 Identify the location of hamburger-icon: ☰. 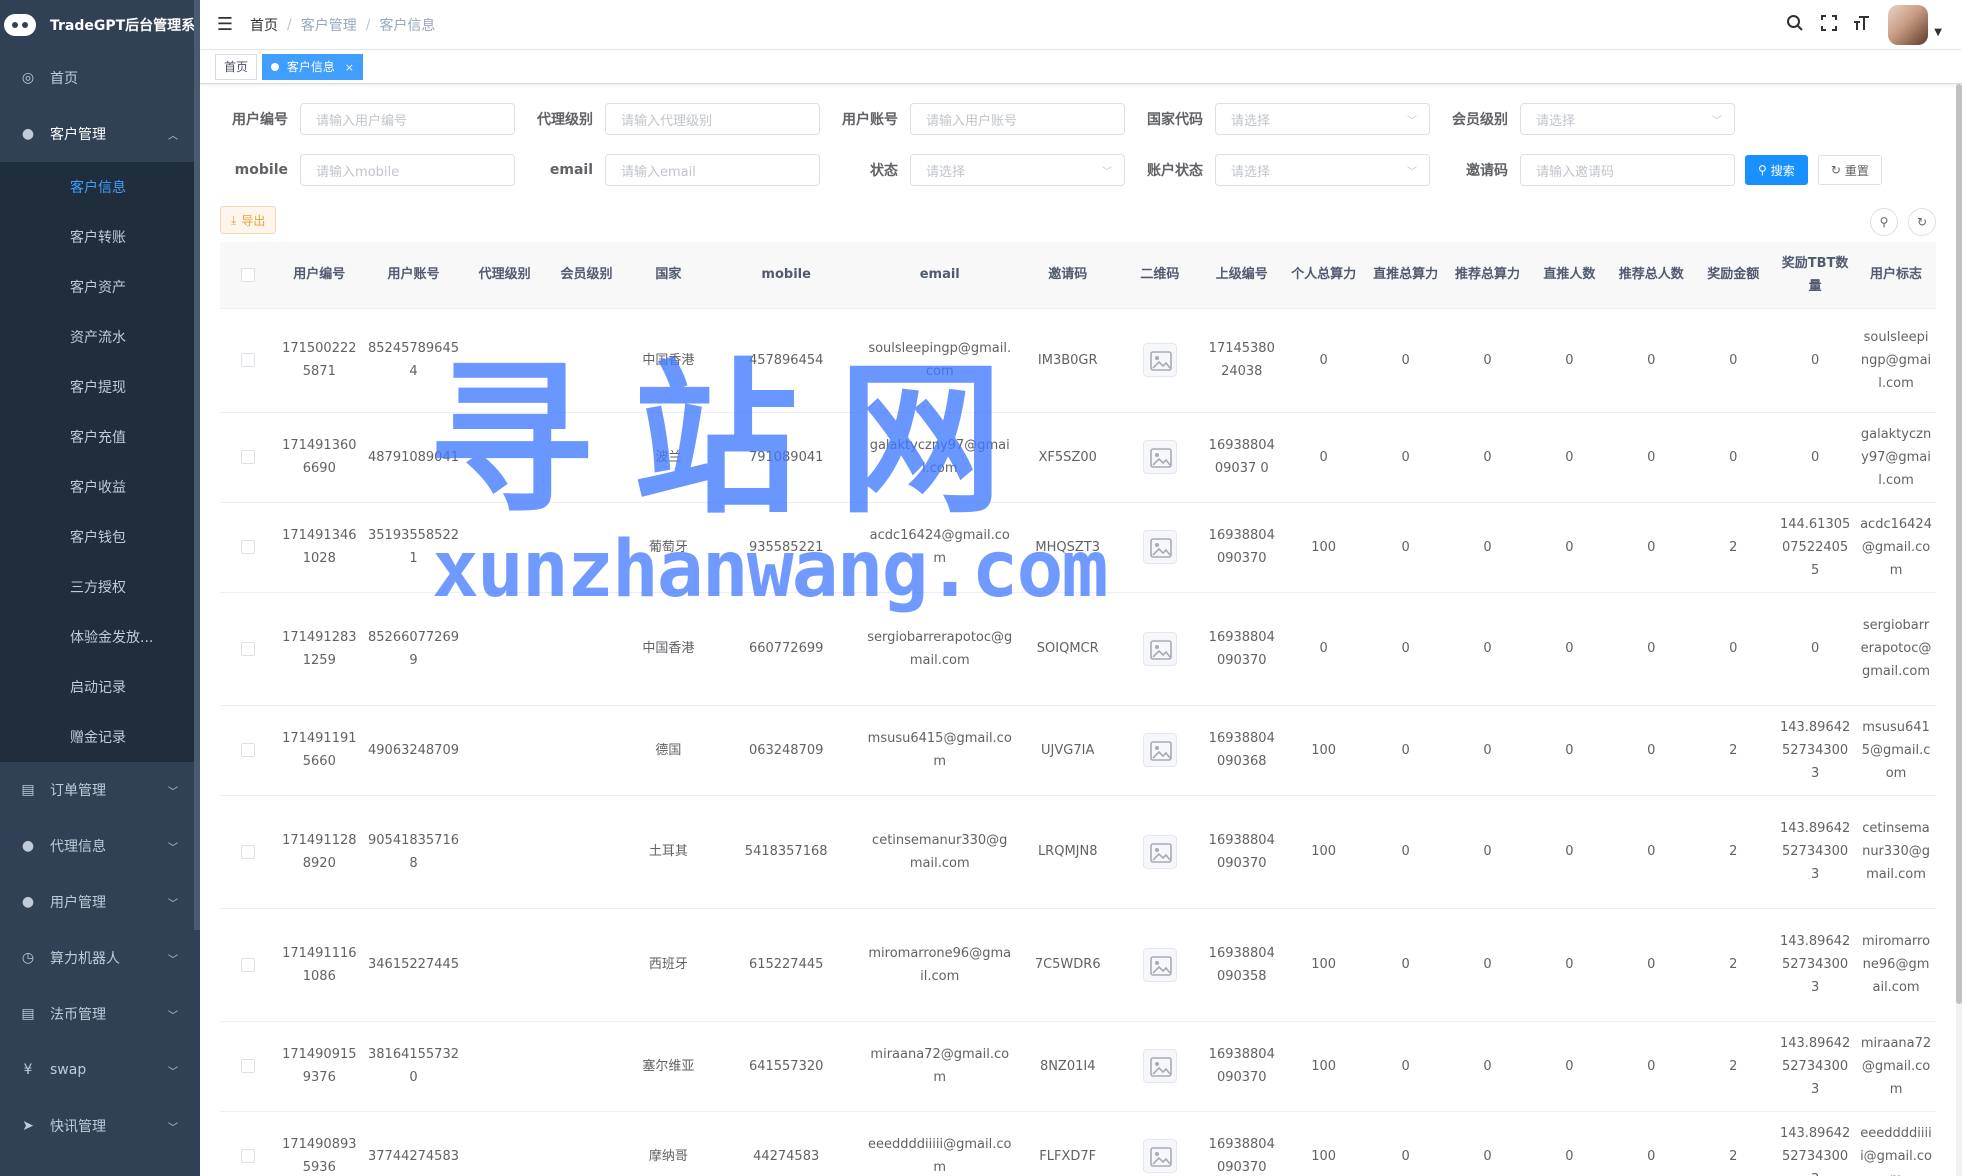
(225, 25).